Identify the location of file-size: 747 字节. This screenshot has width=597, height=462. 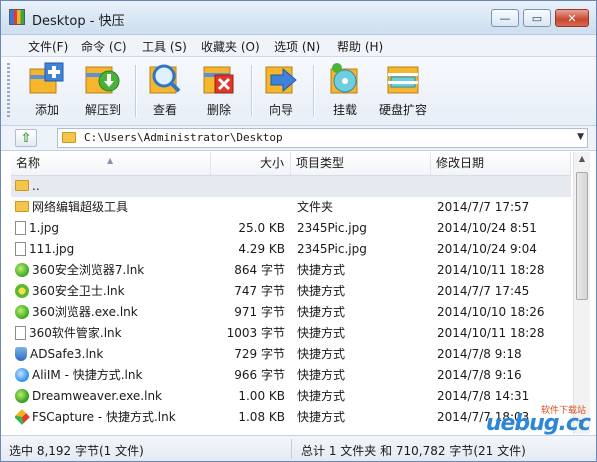
(259, 291).